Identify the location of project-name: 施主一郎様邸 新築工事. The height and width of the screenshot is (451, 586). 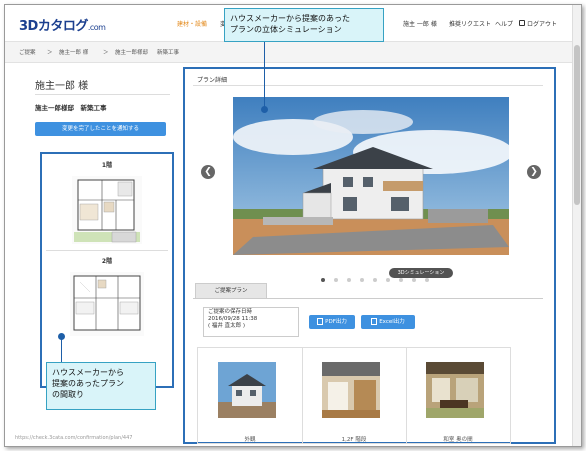
(71, 108).